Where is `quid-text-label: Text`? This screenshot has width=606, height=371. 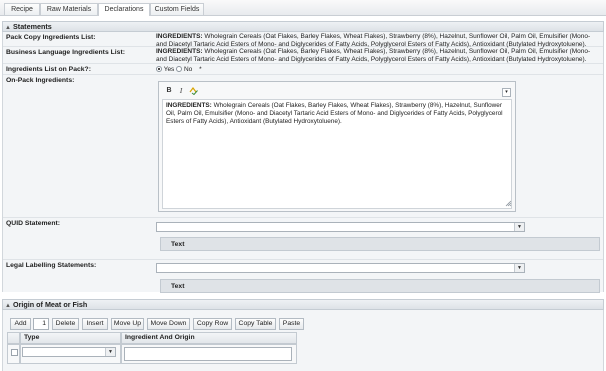 quid-text-label: Text is located at coordinates (178, 244).